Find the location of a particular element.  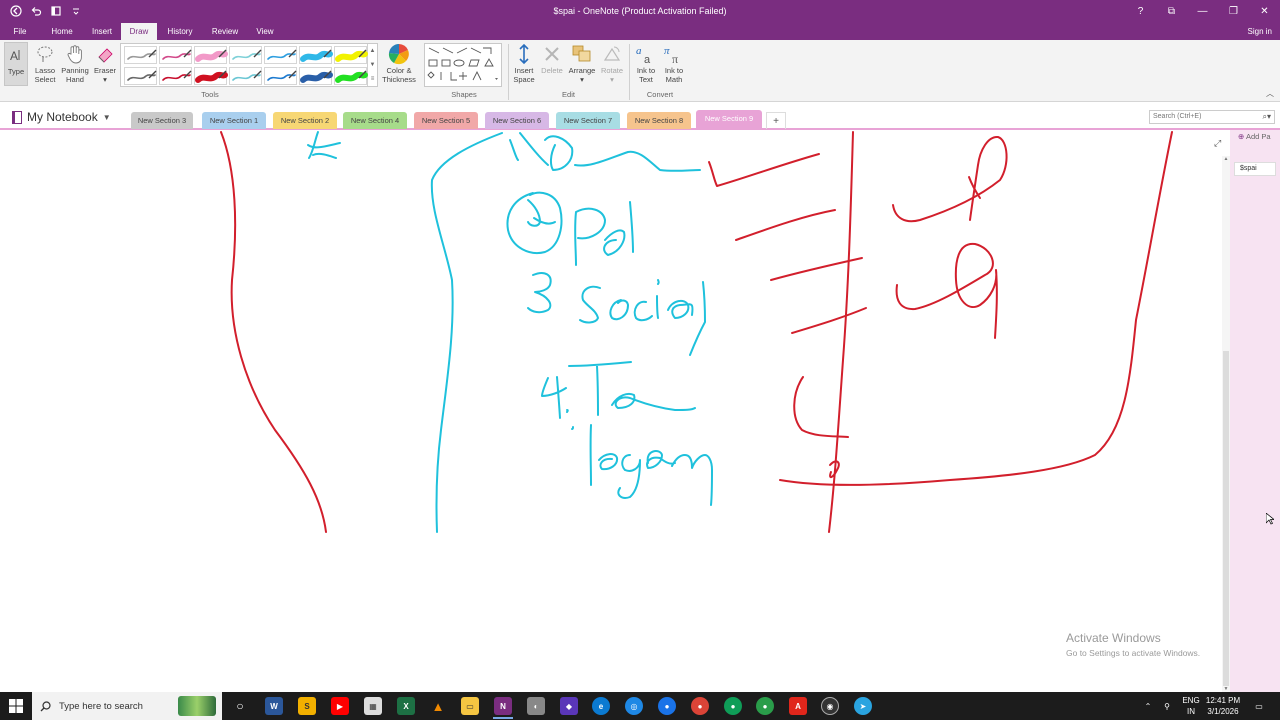

sublime-icon: S is located at coordinates (307, 706).